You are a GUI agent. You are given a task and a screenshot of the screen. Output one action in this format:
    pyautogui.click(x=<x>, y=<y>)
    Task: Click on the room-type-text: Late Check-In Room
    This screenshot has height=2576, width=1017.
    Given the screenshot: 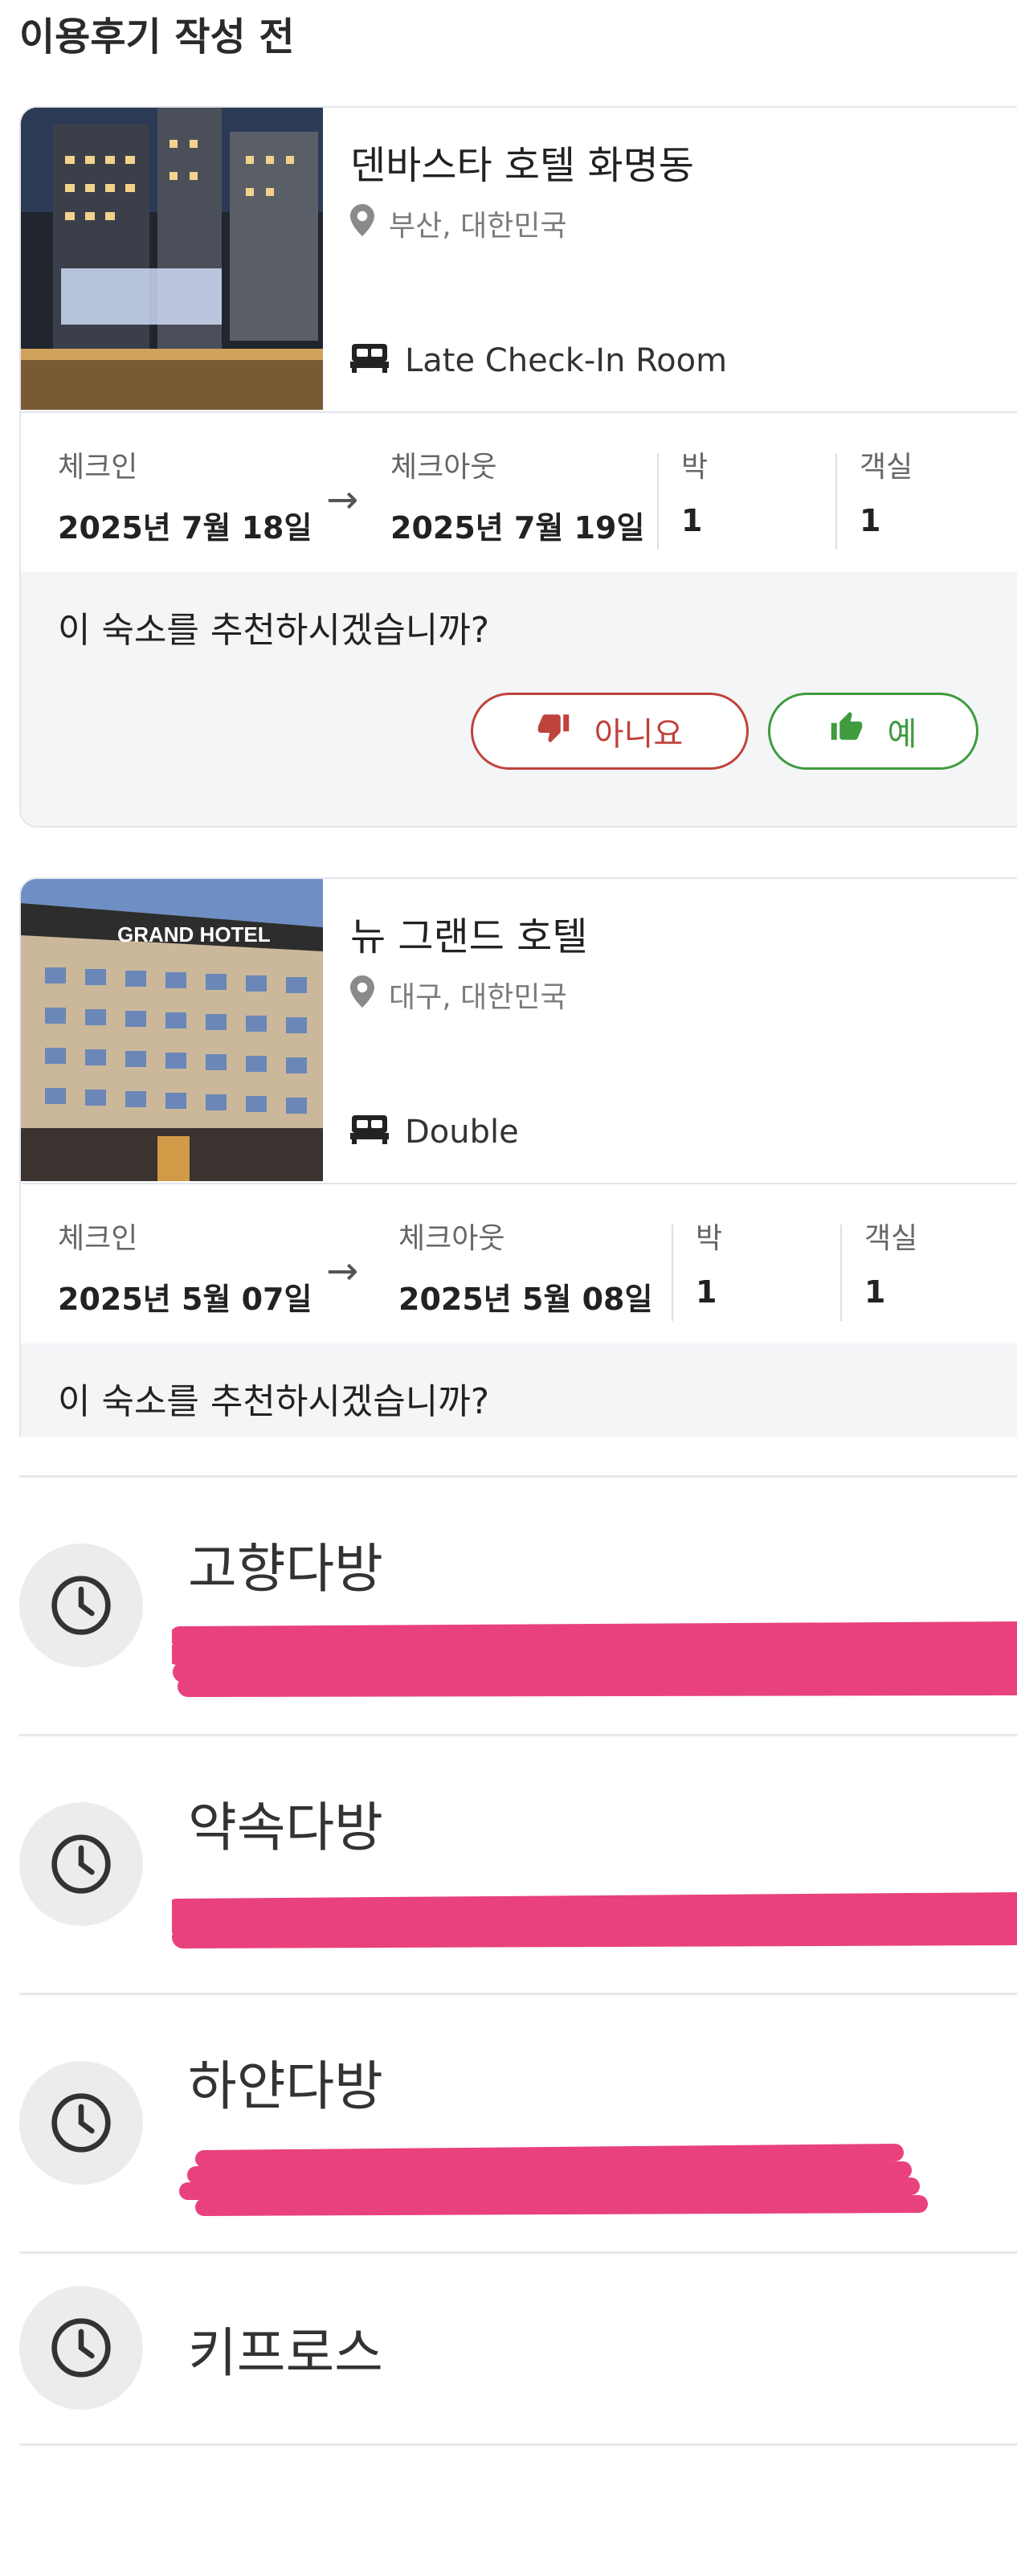 What is the action you would take?
    pyautogui.click(x=566, y=360)
    